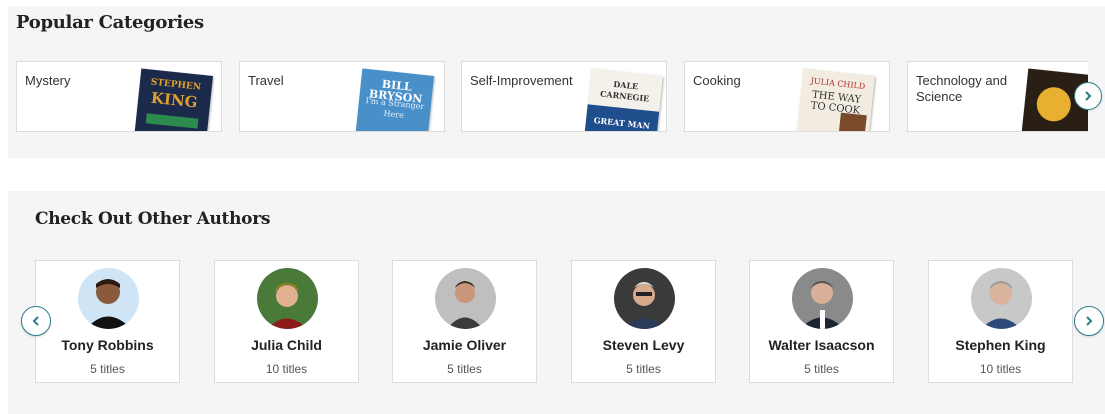  Describe the element at coordinates (119, 96) in the screenshot. I see `category-card-mystery: Mystery STEPHEN KING` at that location.